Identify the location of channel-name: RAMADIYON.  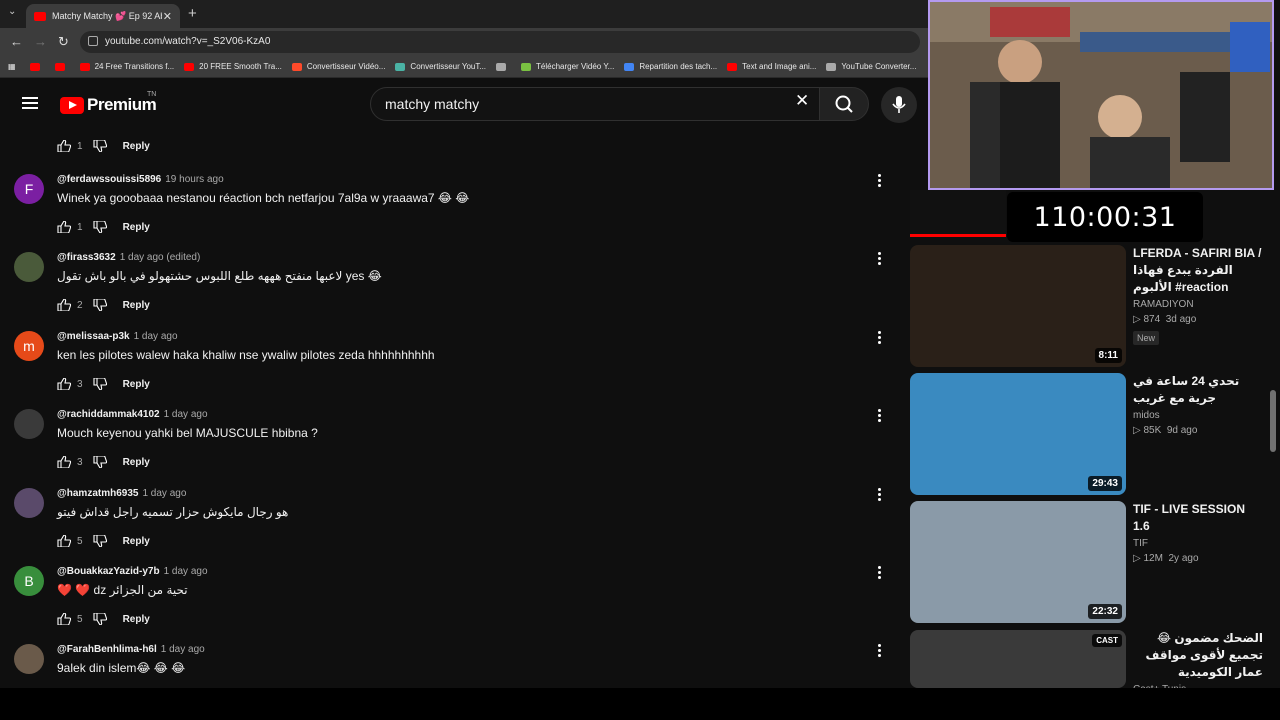
(1198, 304).